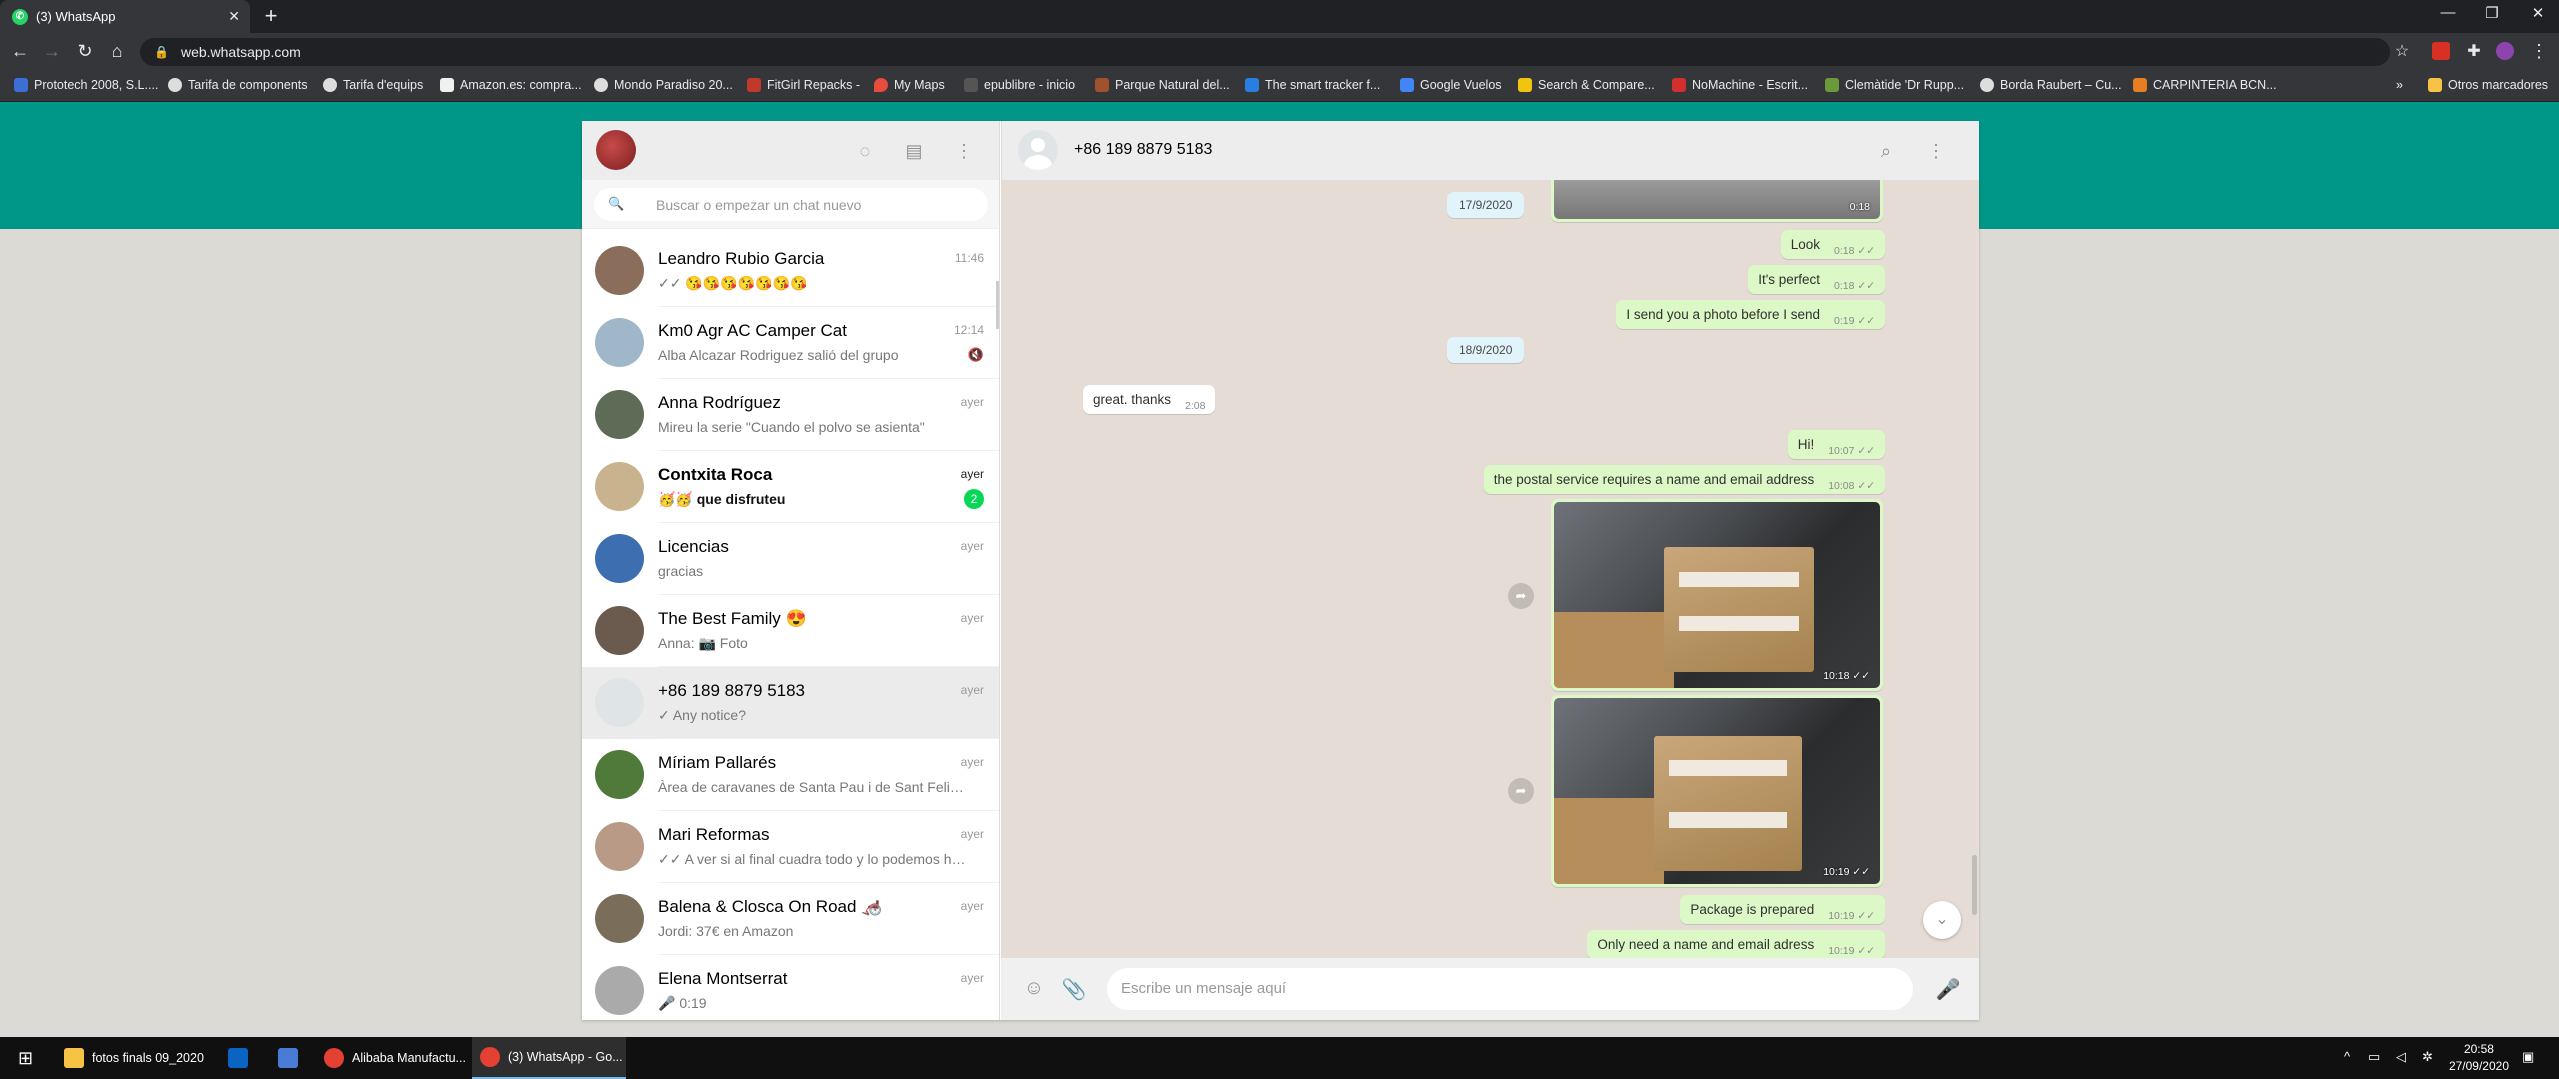 This screenshot has height=1079, width=2559. What do you see at coordinates (1816, 279) in the screenshot?
I see `outgoing-message: It's perfect 0:18 ✓✓` at bounding box center [1816, 279].